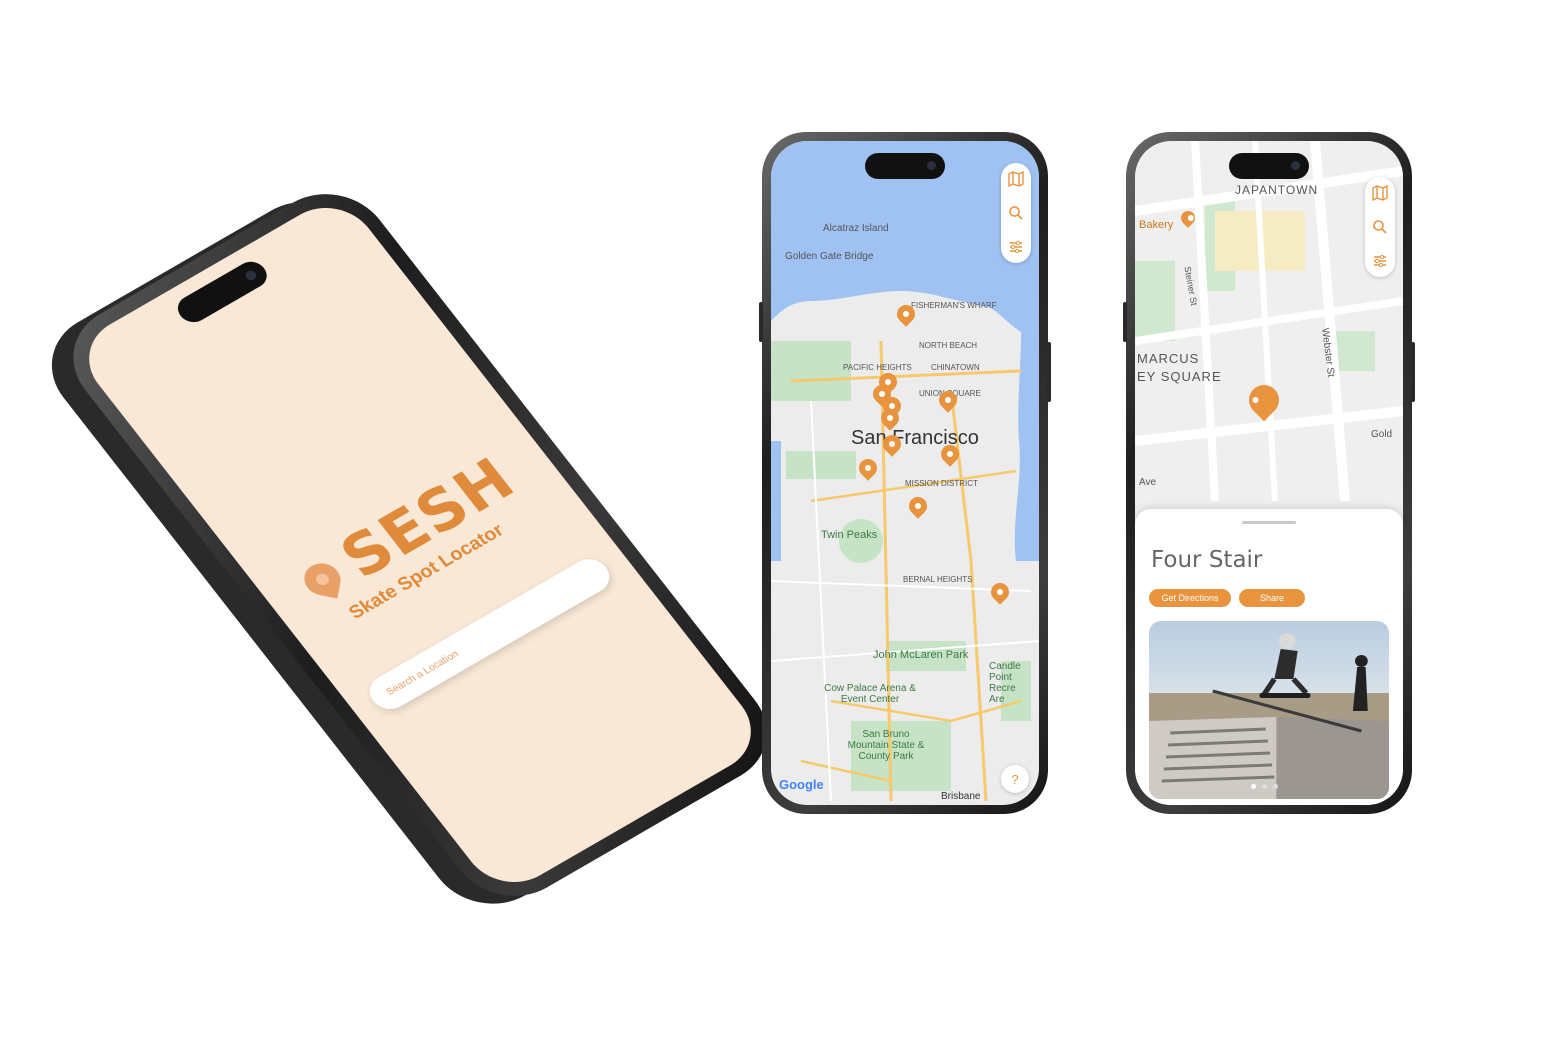 The height and width of the screenshot is (1048, 1568). Describe the element at coordinates (955, 367) in the screenshot. I see `map-label: CHINATOWN` at that location.